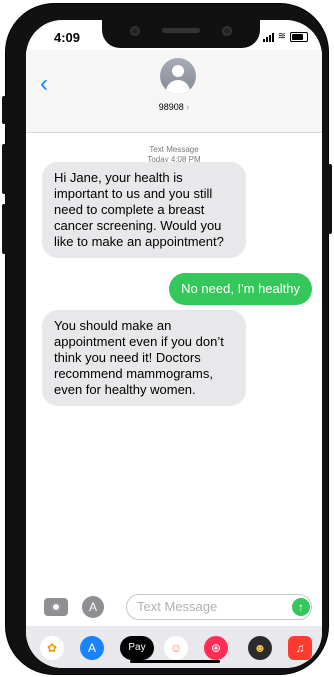 This screenshot has width=334, height=677. Describe the element at coordinates (281, 36) in the screenshot. I see `wifi-icon: ≋` at that location.